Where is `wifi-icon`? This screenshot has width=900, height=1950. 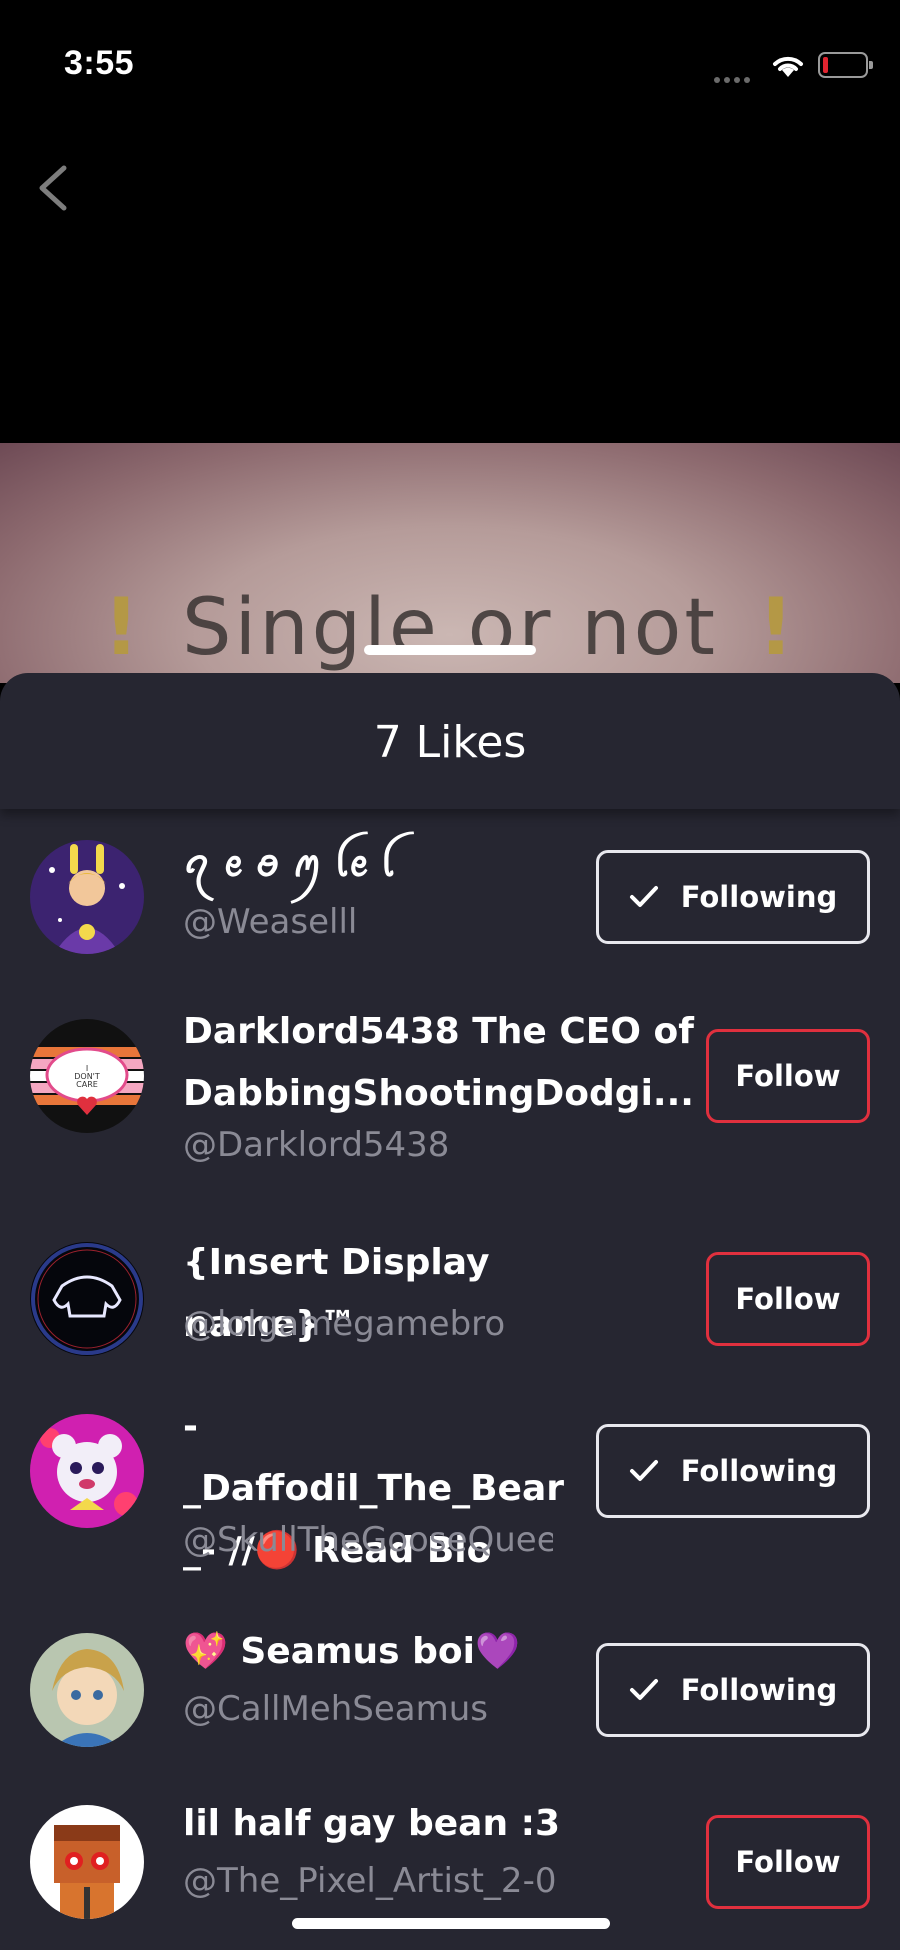
wifi-icon is located at coordinates (788, 66).